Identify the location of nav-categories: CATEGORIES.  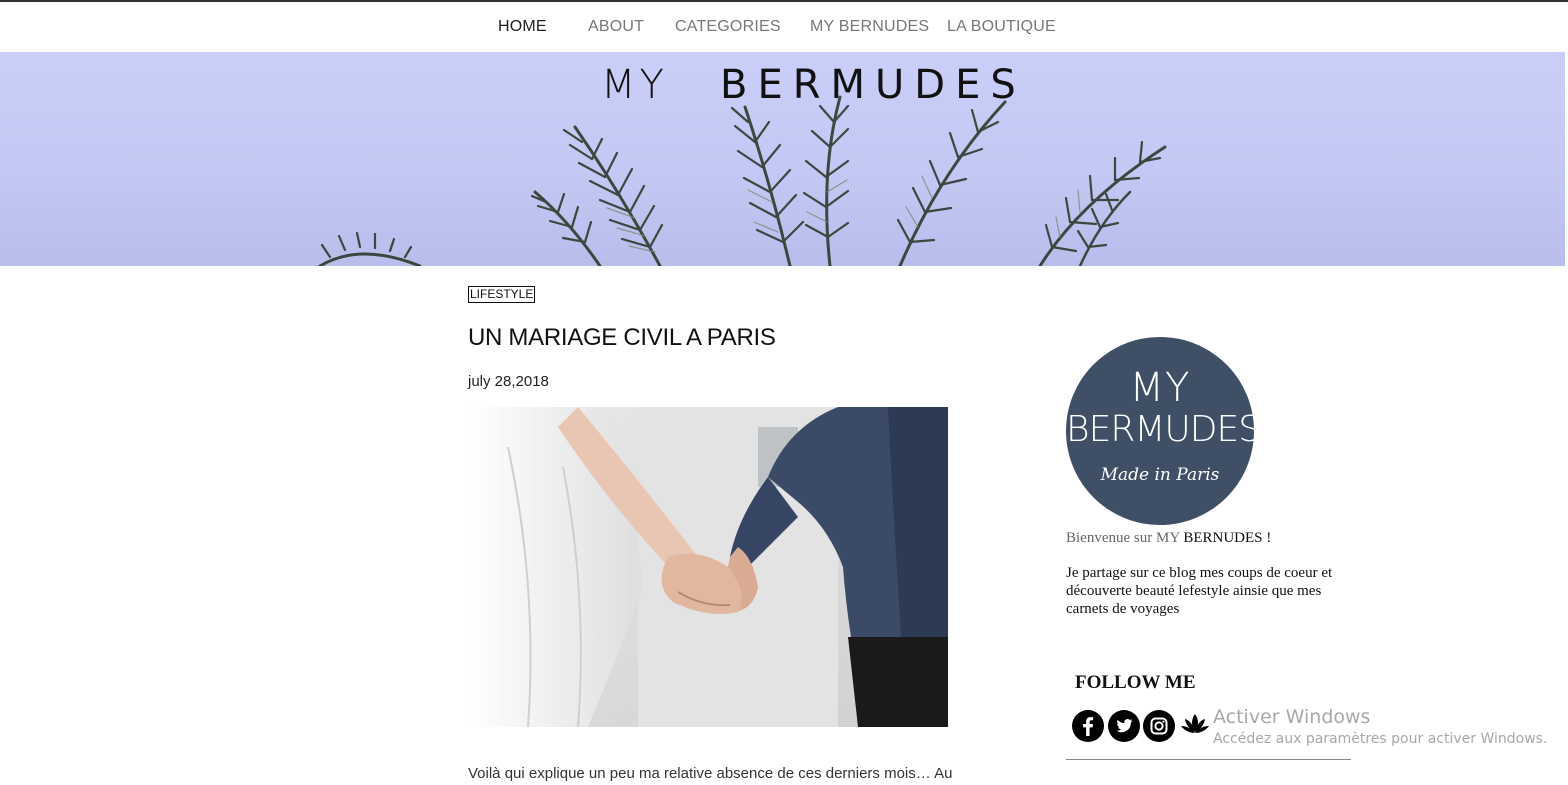
(728, 27).